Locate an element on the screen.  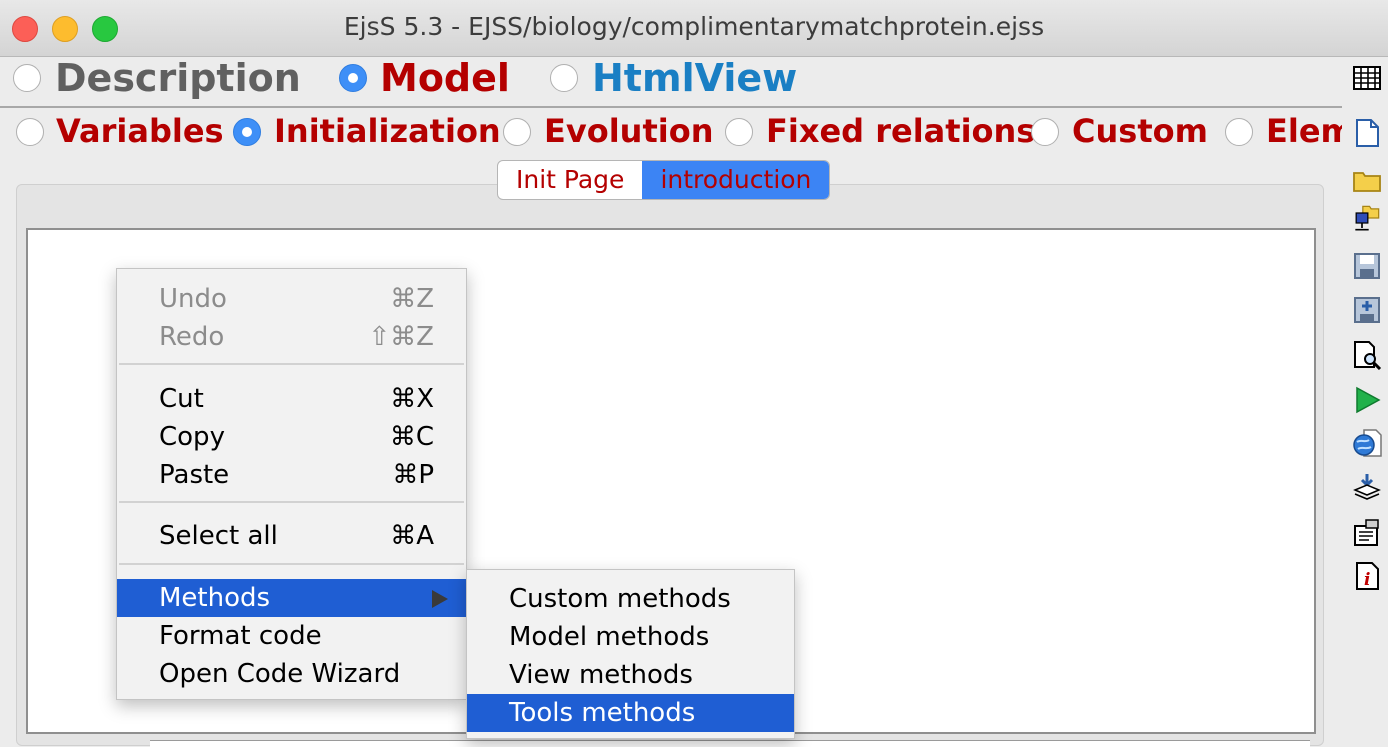
evolution-label: Evolution is located at coordinates (628, 131).